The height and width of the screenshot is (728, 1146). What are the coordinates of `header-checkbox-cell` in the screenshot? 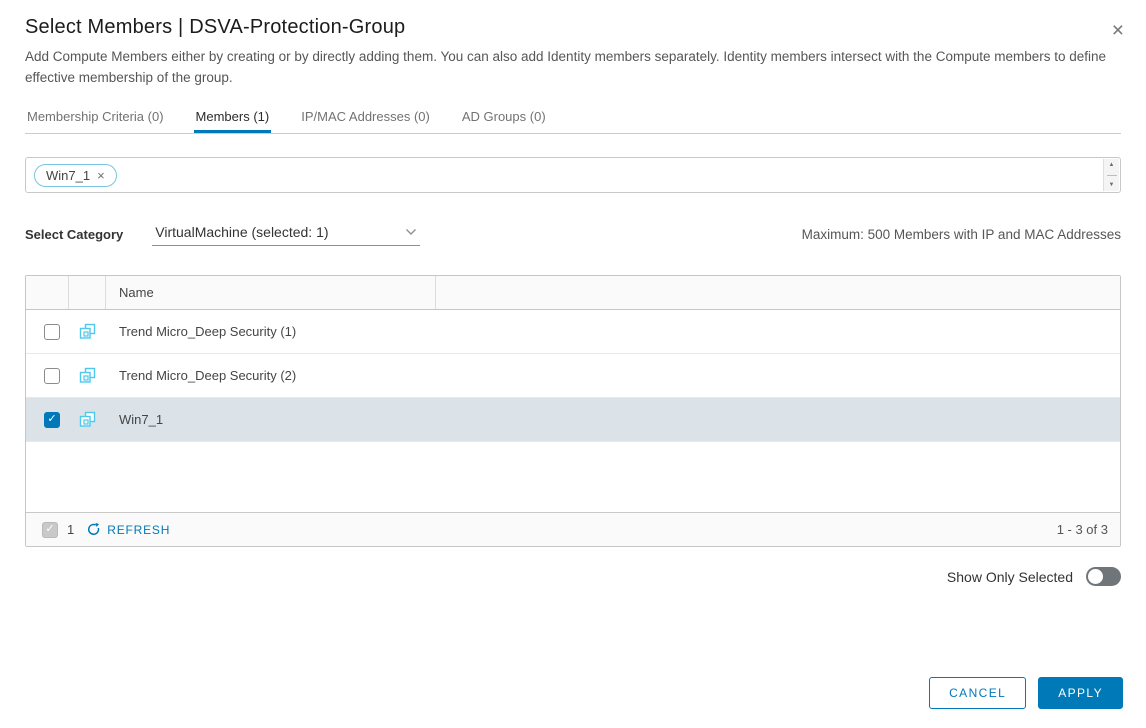 It's located at (47, 292).